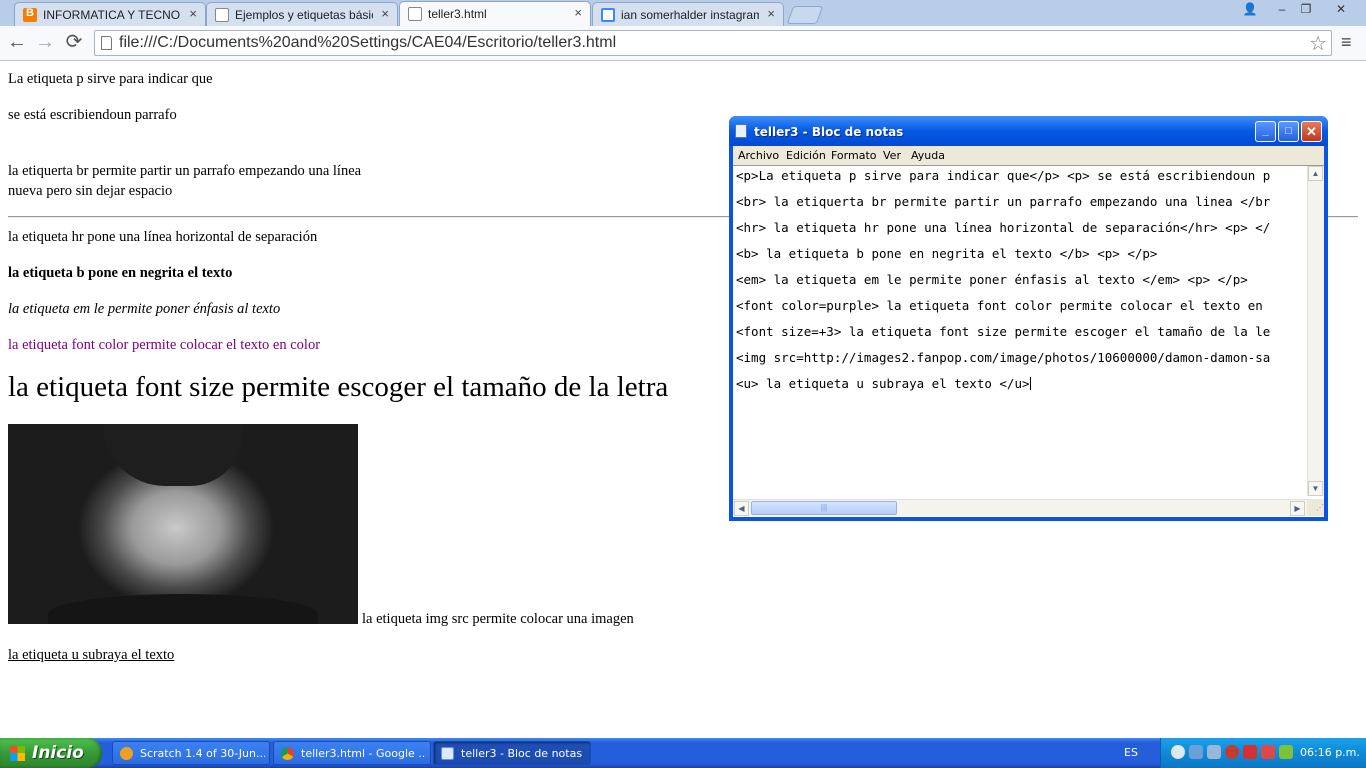 This screenshot has height=768, width=1366. What do you see at coordinates (928, 155) in the screenshot?
I see `menu-ayuda: Ayuda` at bounding box center [928, 155].